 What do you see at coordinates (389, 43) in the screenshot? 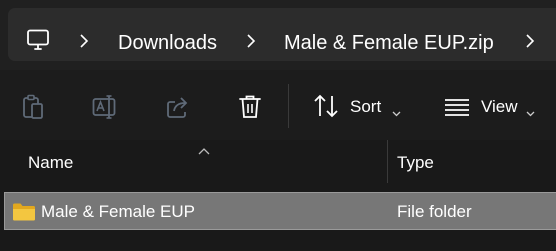
I see `breadcrumb-zip: Male & Female EUP.zip` at bounding box center [389, 43].